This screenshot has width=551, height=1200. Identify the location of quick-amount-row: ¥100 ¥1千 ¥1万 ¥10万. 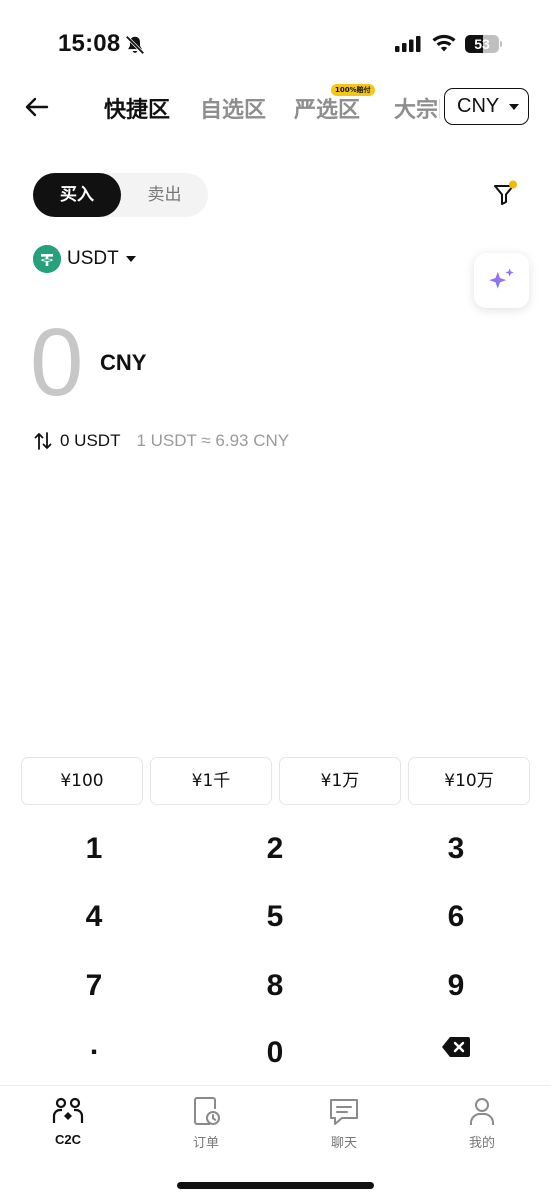
(275, 781).